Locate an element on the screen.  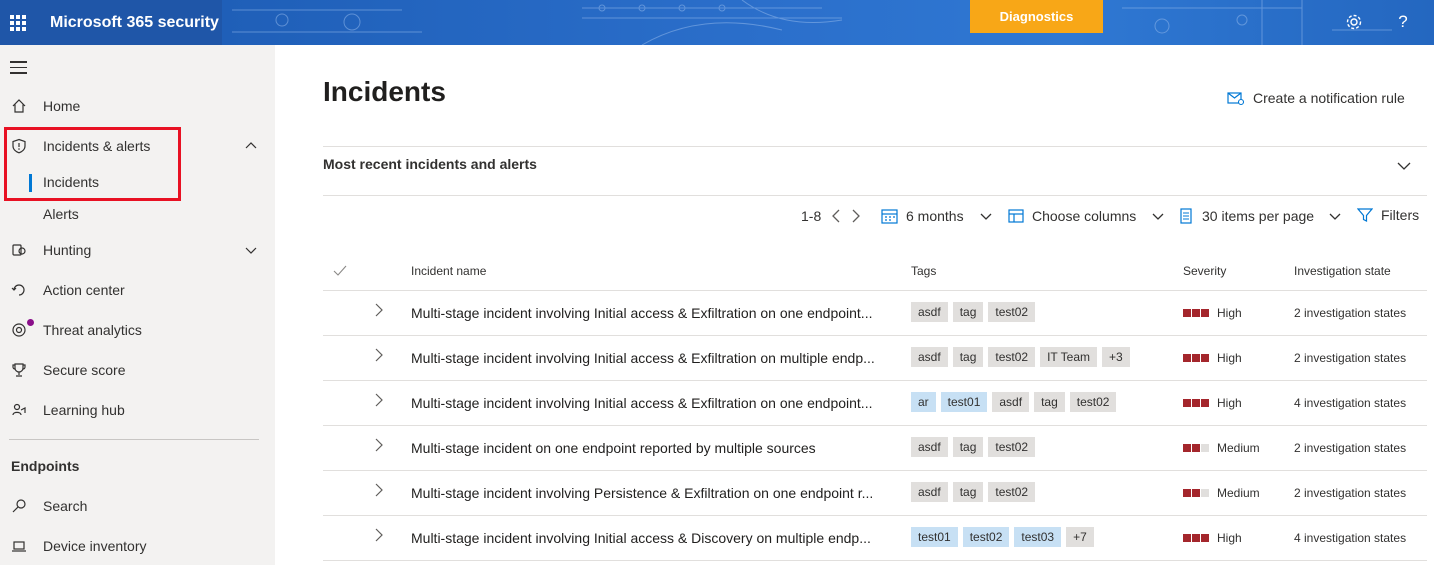
sidebar-item-label: Threat analytics is located at coordinates (92, 330).